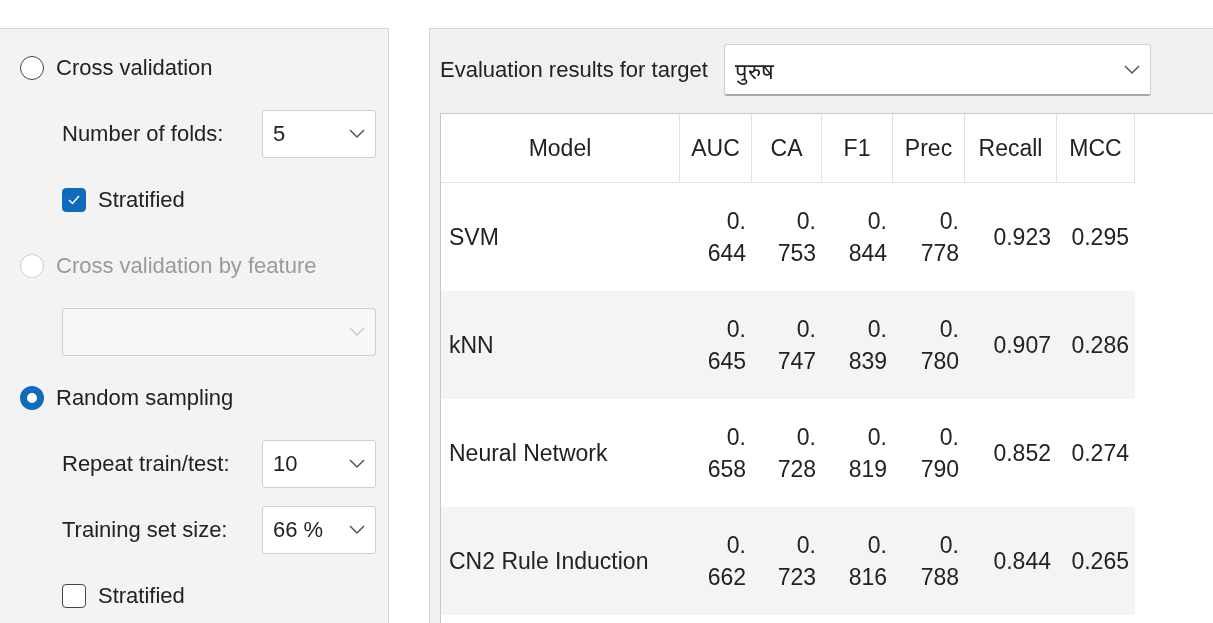  Describe the element at coordinates (319, 134) in the screenshot. I see `dropdown: 5` at that location.